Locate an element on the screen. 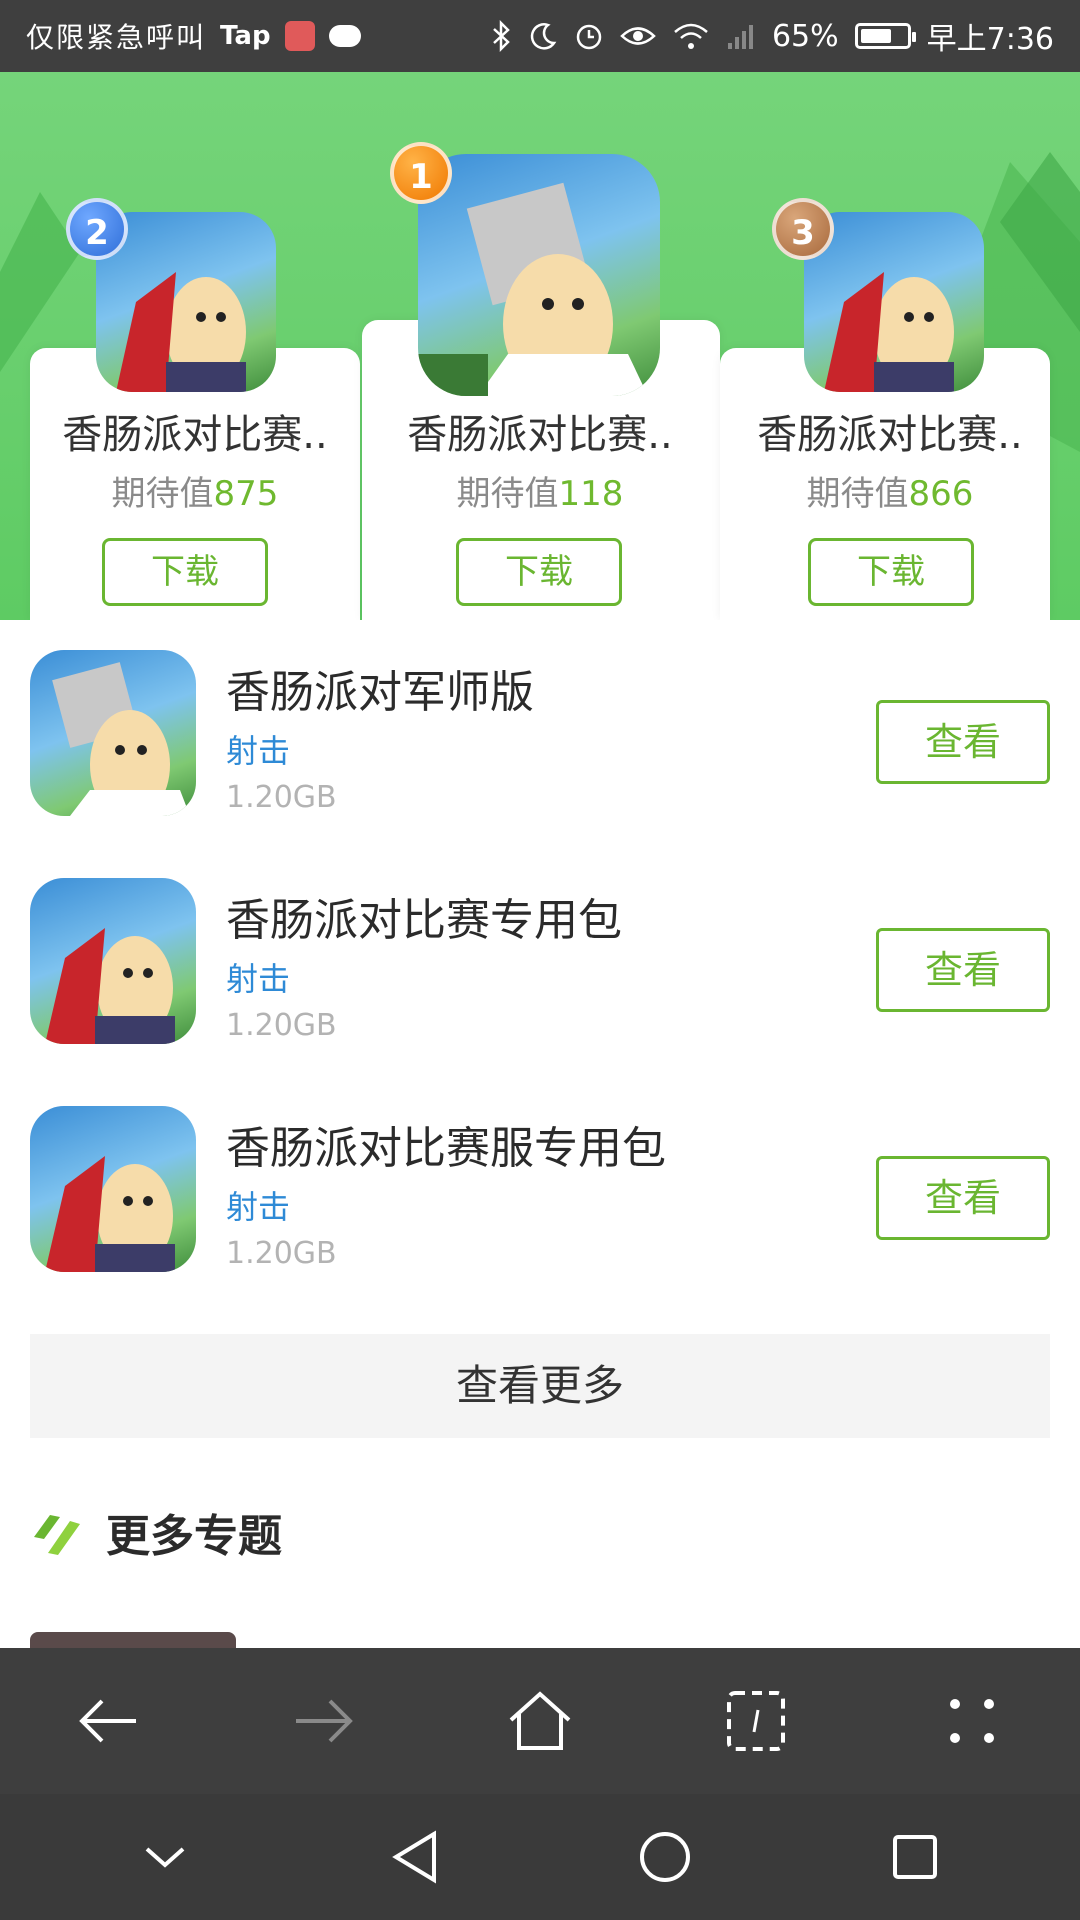 The width and height of the screenshot is (1080, 1920). status-left: 仅限紧急呼叫 Tap is located at coordinates (193, 36).